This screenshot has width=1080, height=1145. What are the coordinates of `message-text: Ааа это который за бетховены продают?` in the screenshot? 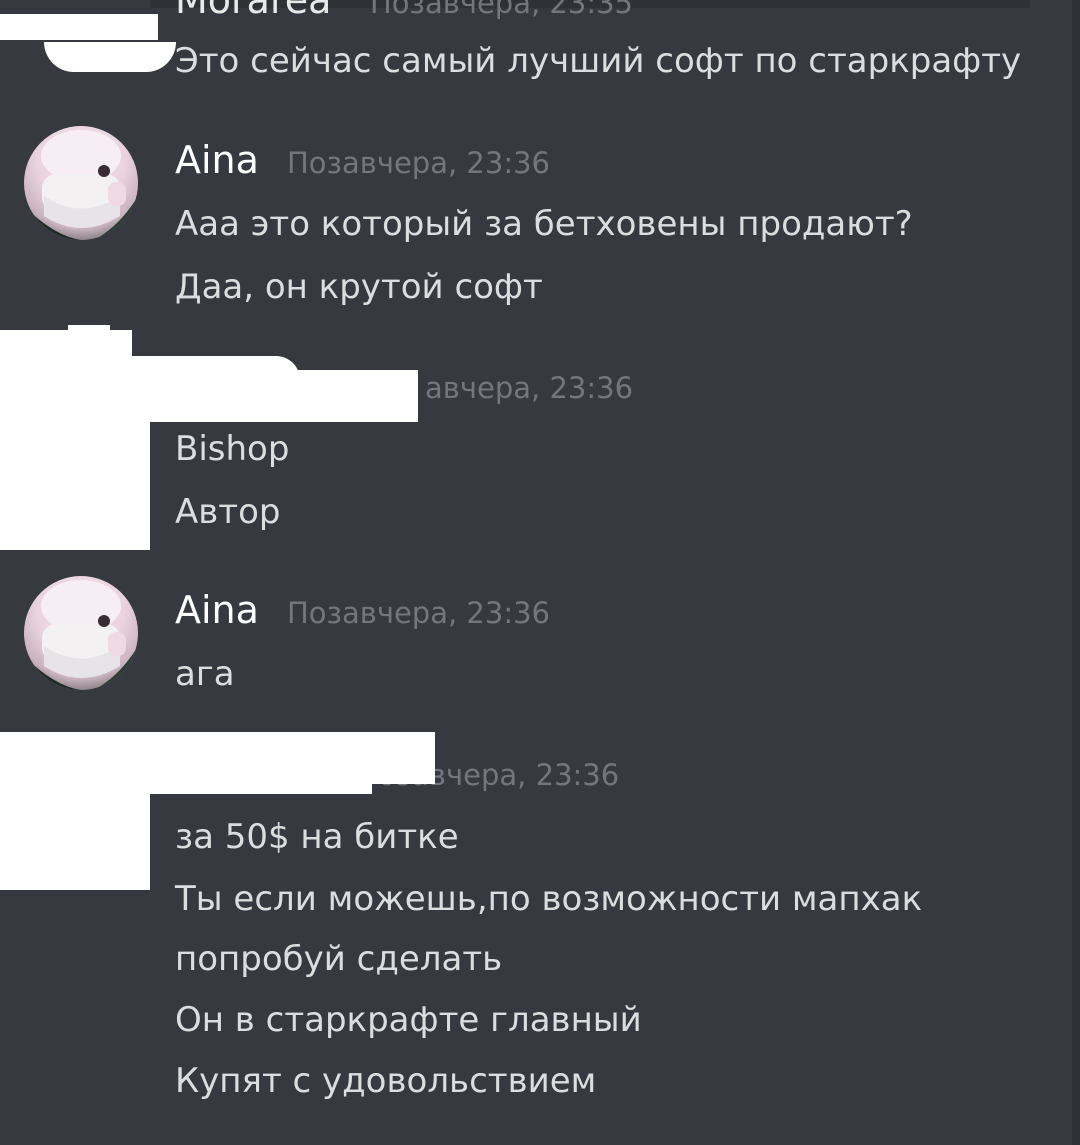 It's located at (544, 224).